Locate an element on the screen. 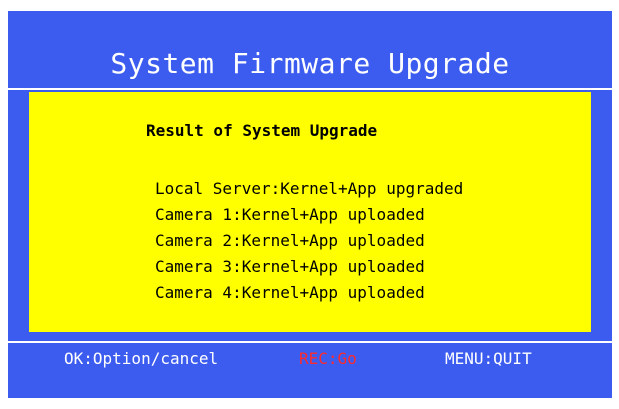  key-hint-bar: OK:Option/cancel REC:Go MENU:QUIT is located at coordinates (310, 359).